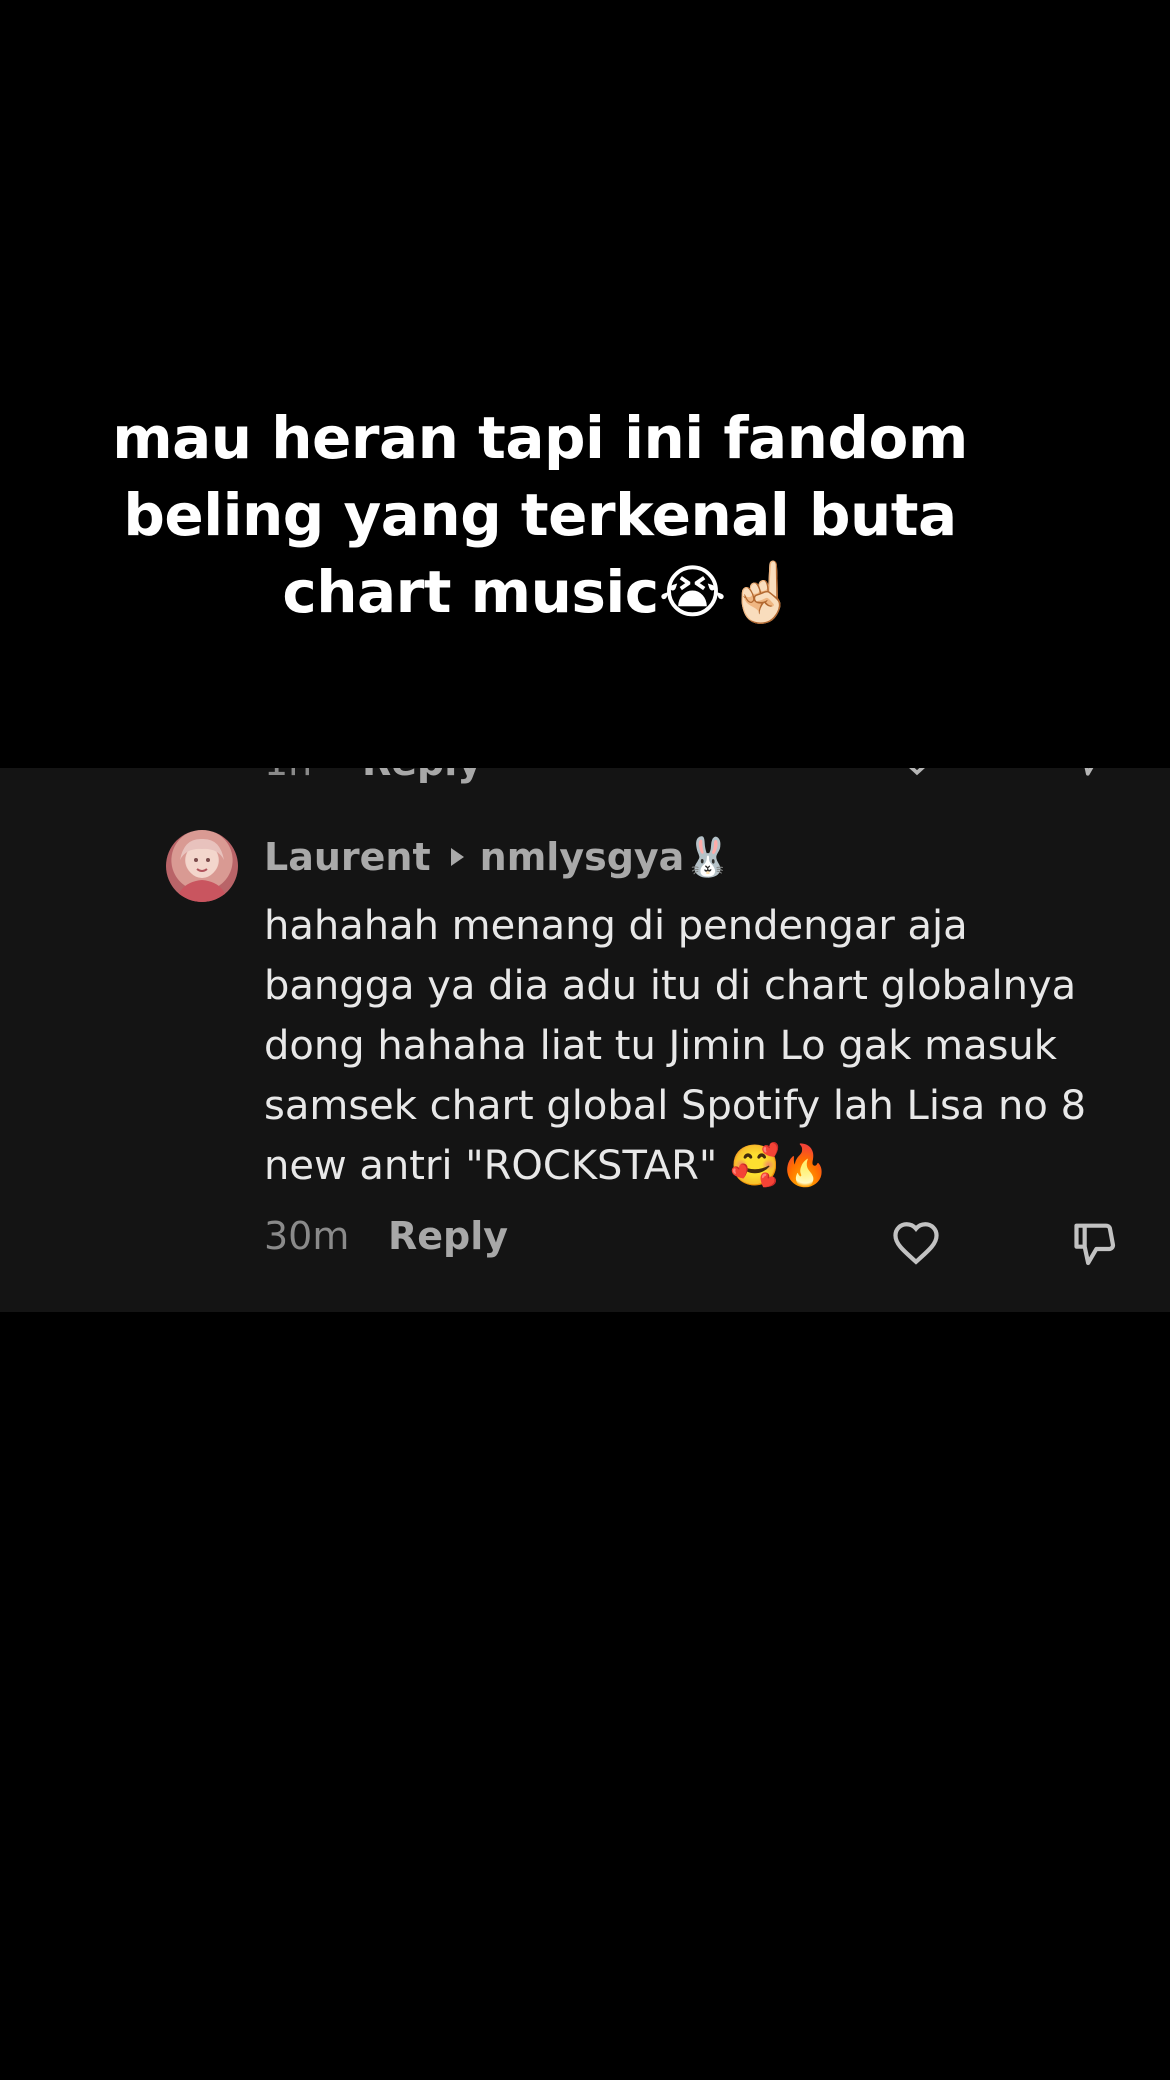  I want to click on avatar, so click(202, 866).